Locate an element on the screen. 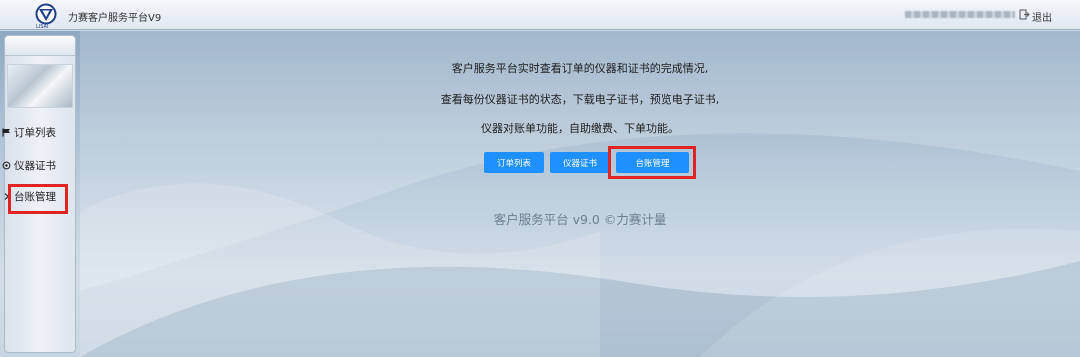 This screenshot has height=357, width=1080. gear-icon is located at coordinates (6, 165).